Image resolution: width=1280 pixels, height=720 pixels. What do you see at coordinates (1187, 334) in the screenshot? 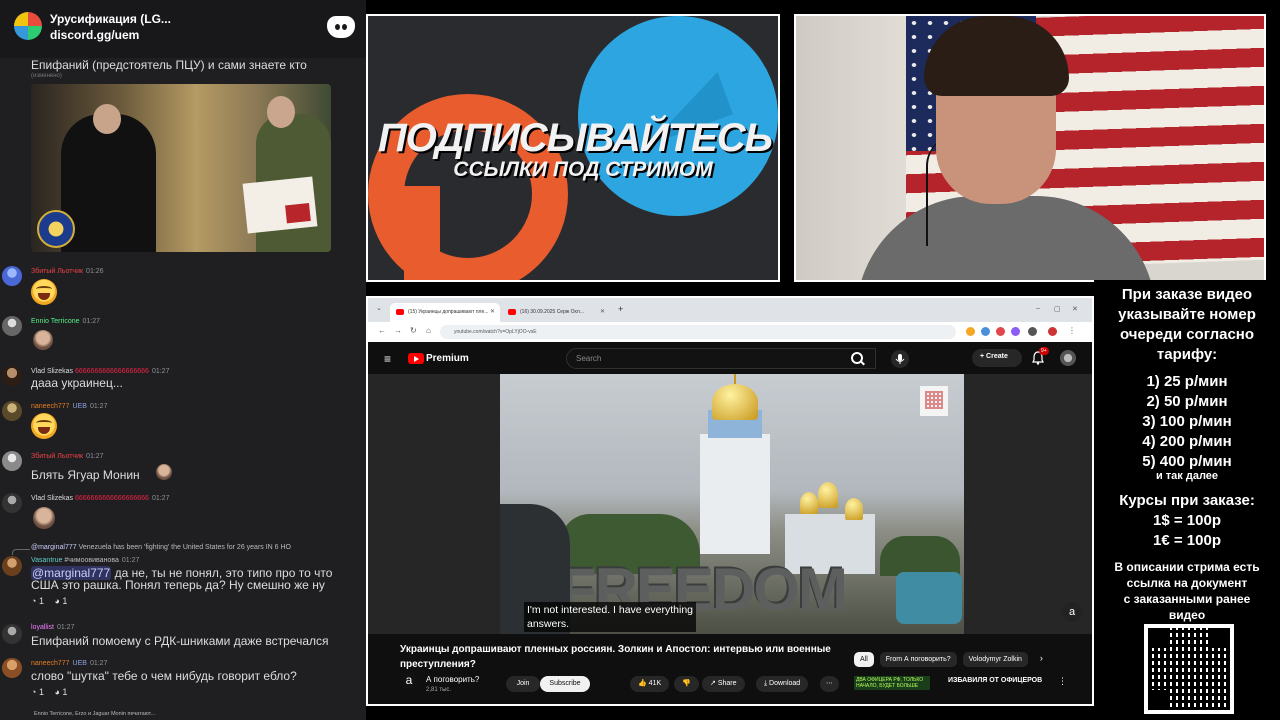
I see `pricing-intro: очереди согласно` at bounding box center [1187, 334].